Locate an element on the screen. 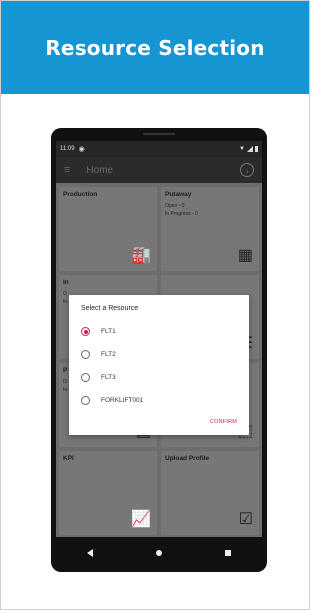  status-time: 11:09 is located at coordinates (67, 149).